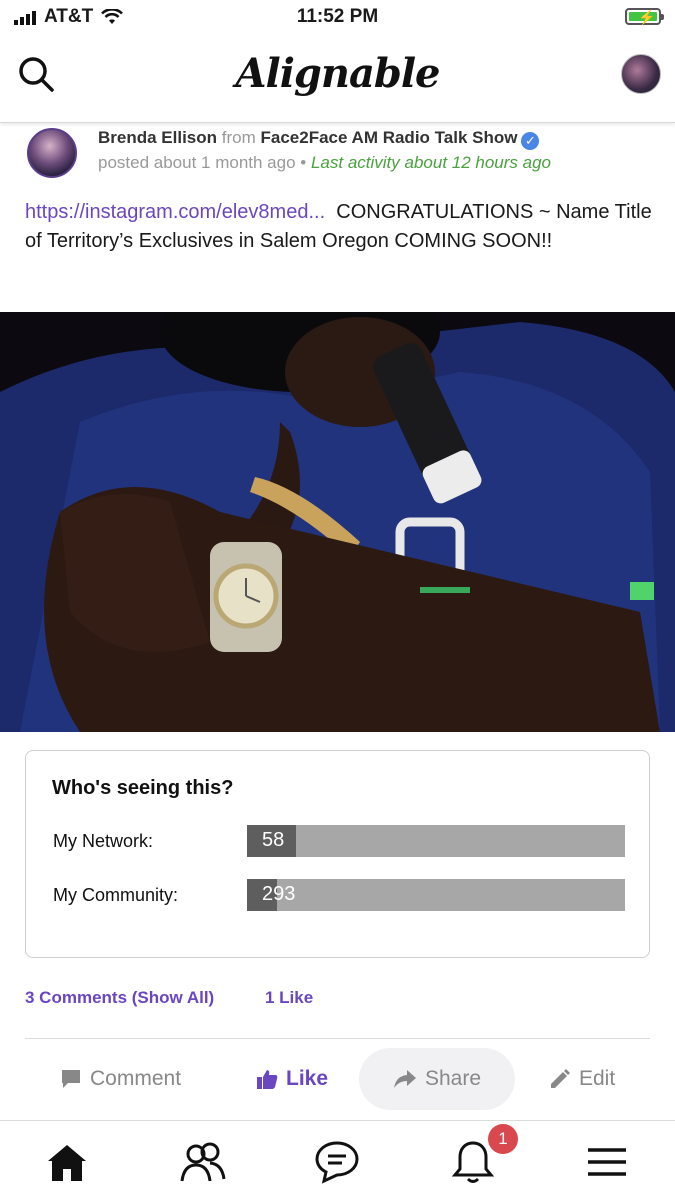 The width and height of the screenshot is (675, 1201). I want to click on clock: 11:52 PM, so click(337, 16).